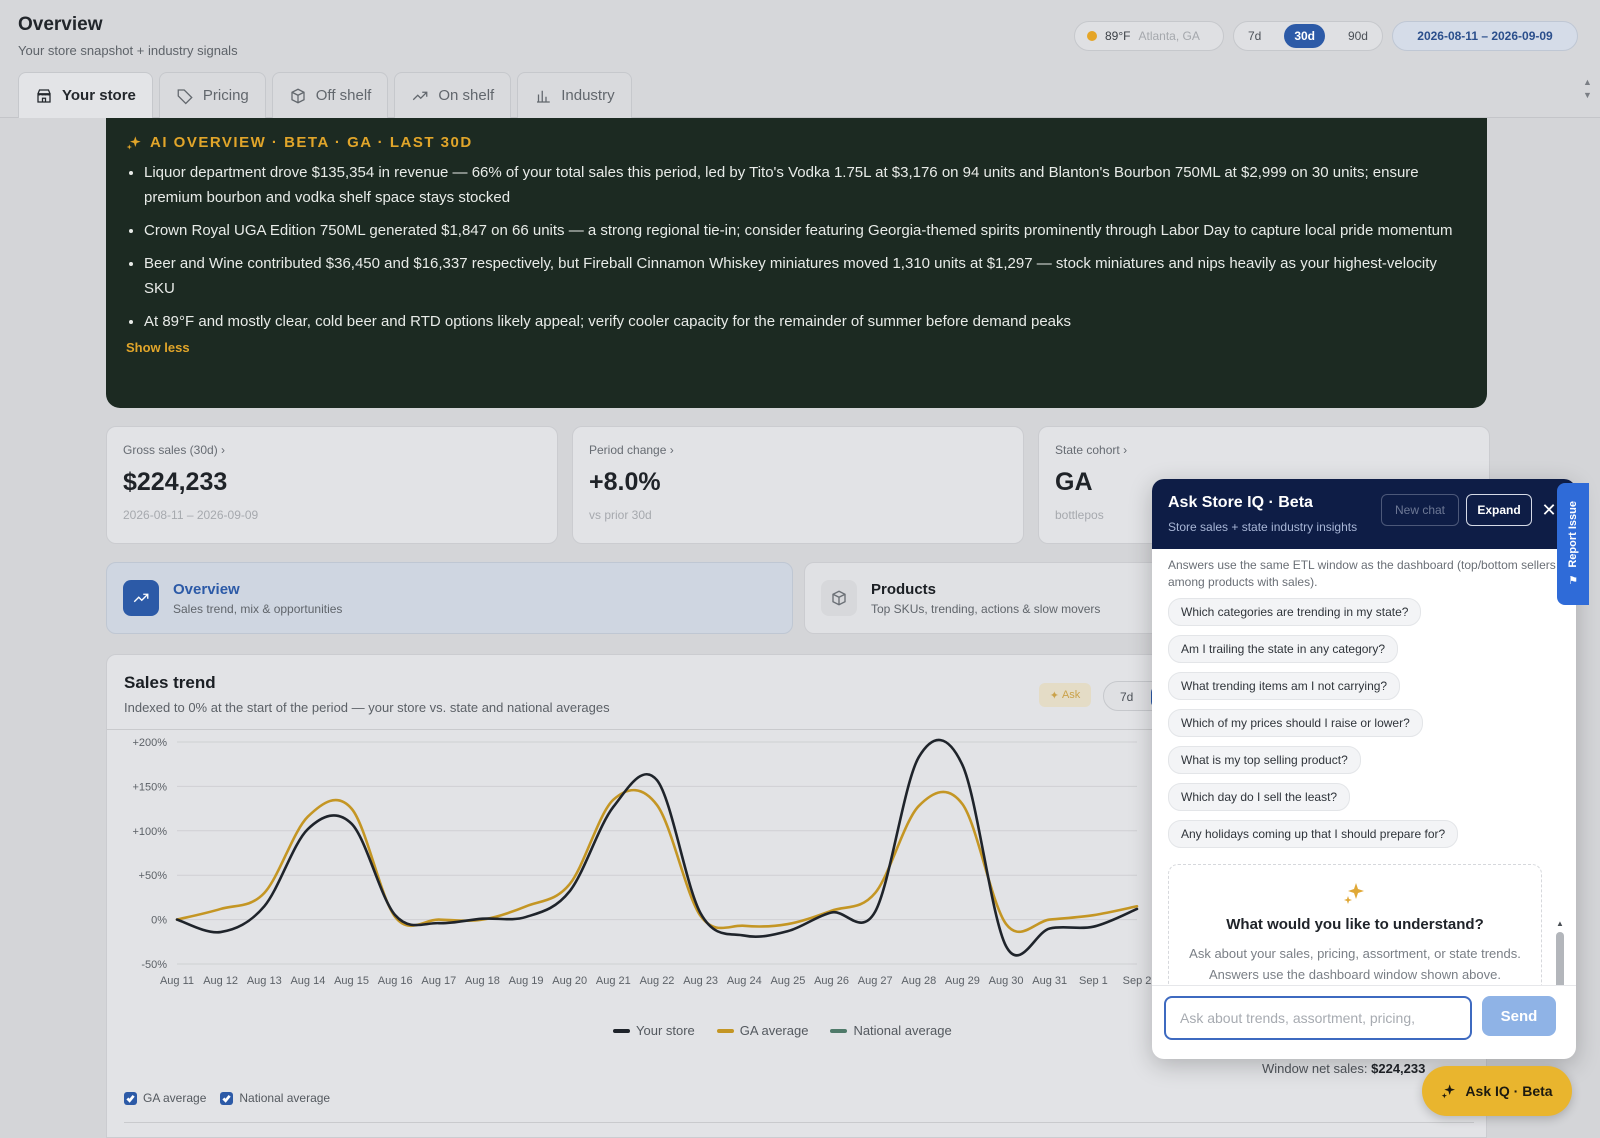  What do you see at coordinates (1264, 760) in the screenshot?
I see `suggestion-chip: What is my top selling product?` at bounding box center [1264, 760].